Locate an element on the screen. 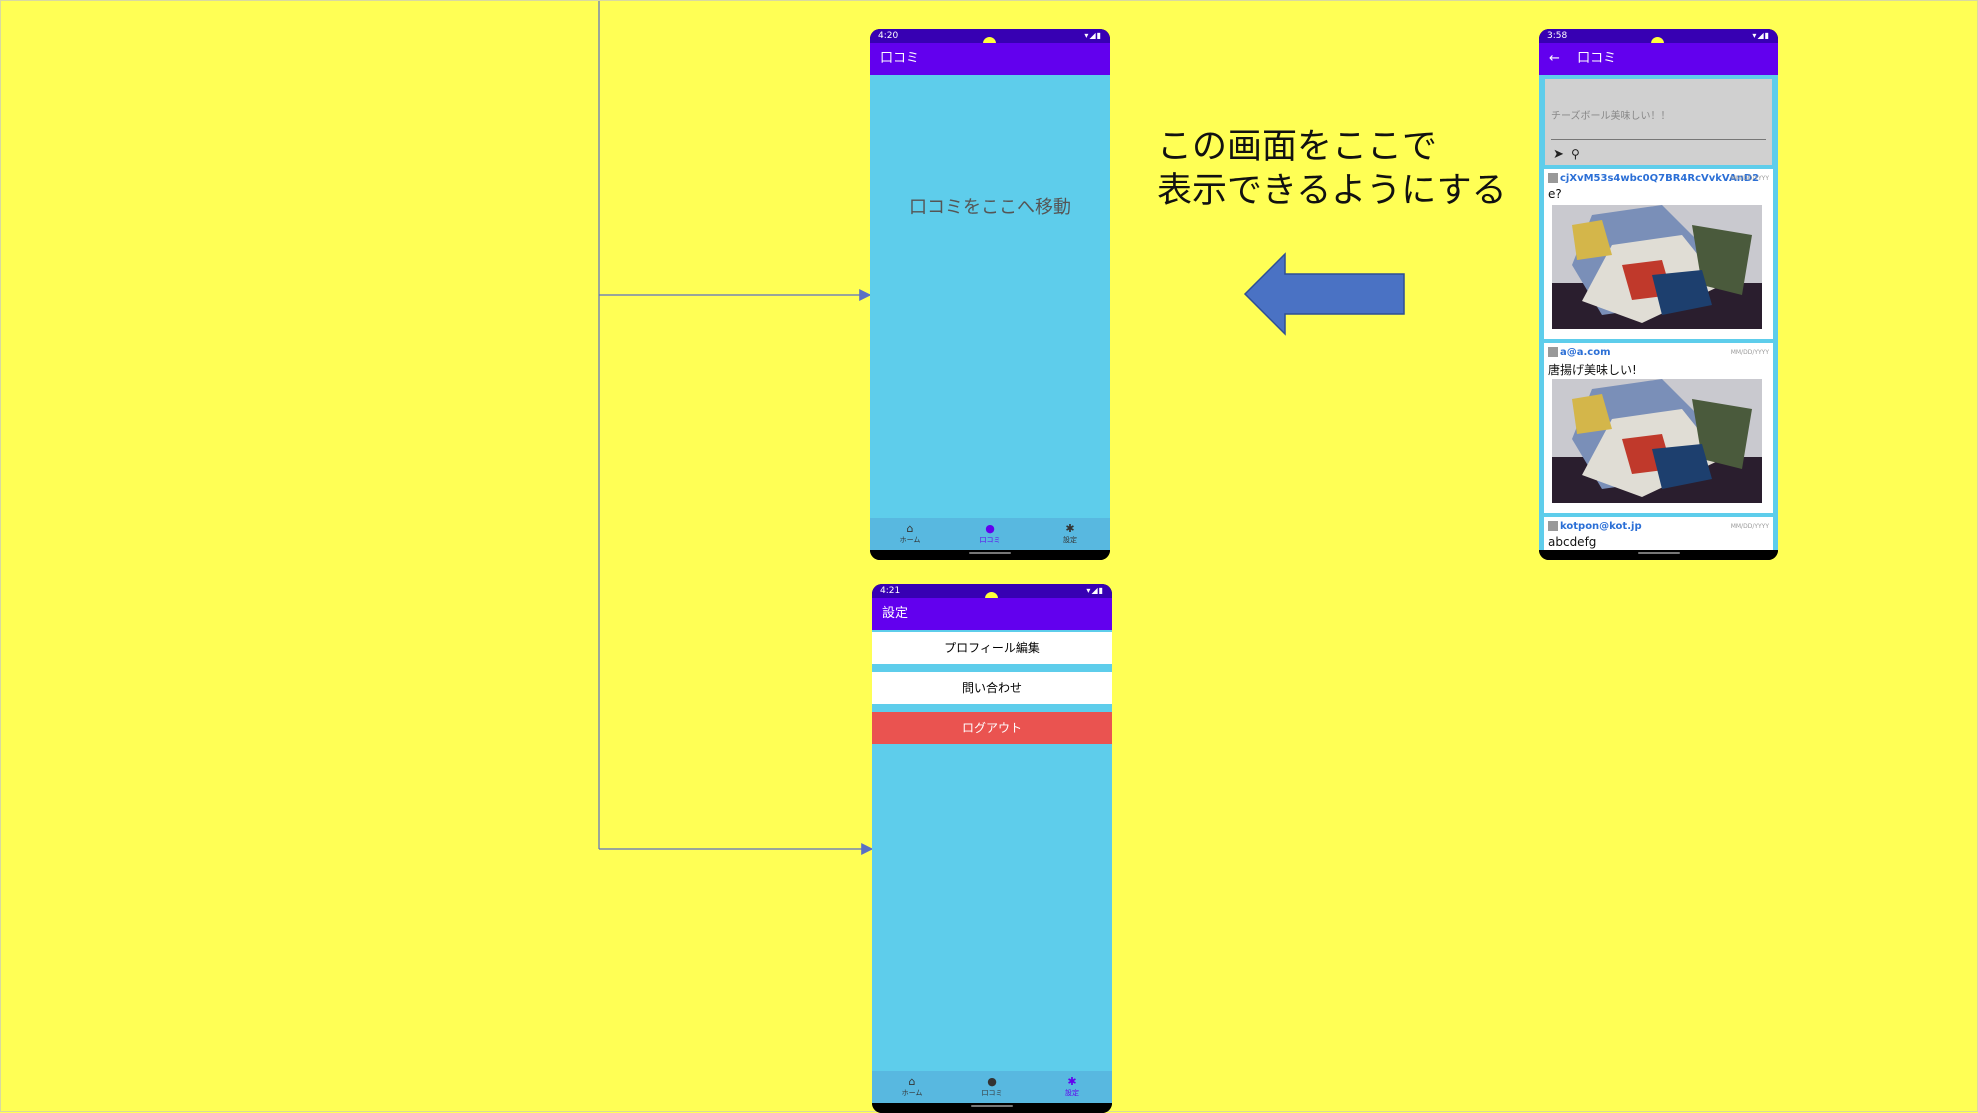 The height and width of the screenshot is (1113, 1978). edit-profile-button: プロフィール編集 is located at coordinates (992, 648).